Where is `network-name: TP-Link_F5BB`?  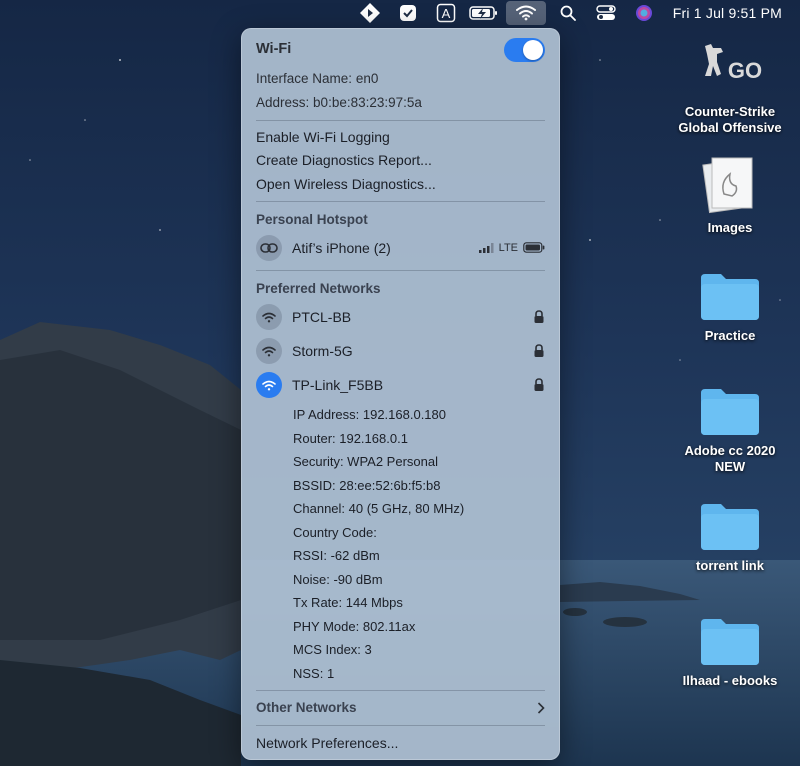
network-name: TP-Link_F5BB is located at coordinates (338, 385).